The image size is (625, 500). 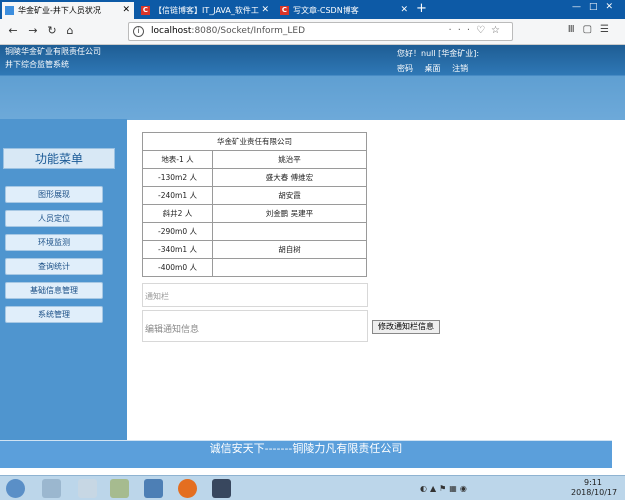 What do you see at coordinates (255, 295) in the screenshot?
I see `notice-bar: 通知栏` at bounding box center [255, 295].